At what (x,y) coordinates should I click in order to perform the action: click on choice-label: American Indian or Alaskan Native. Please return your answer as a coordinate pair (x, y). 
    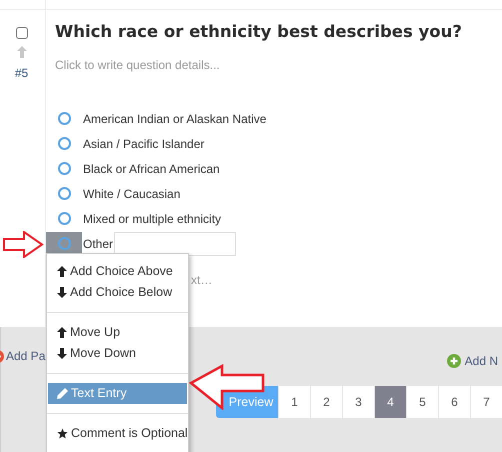
    Looking at the image, I should click on (174, 119).